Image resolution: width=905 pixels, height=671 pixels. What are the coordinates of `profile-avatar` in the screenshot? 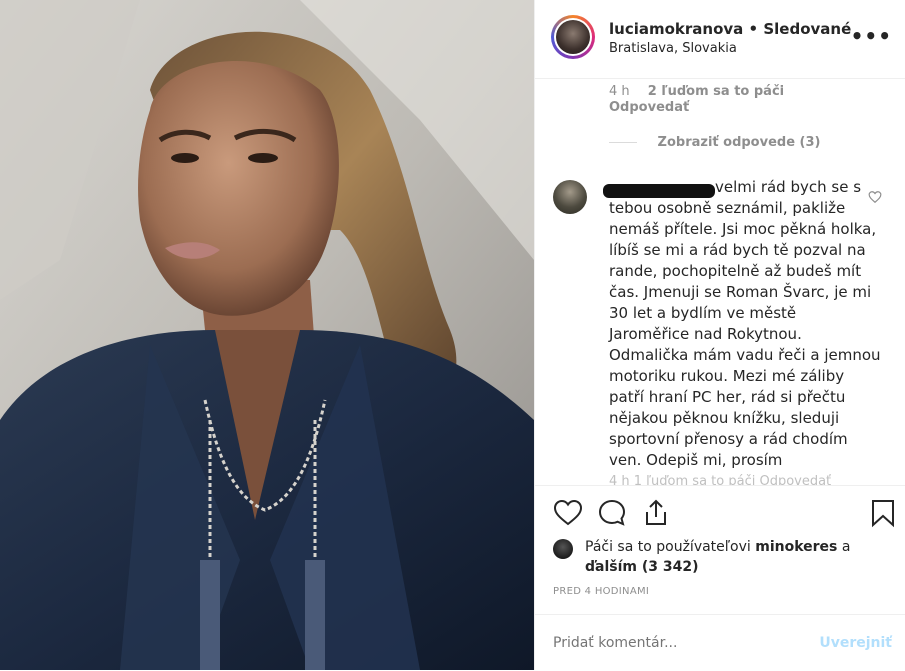 It's located at (573, 37).